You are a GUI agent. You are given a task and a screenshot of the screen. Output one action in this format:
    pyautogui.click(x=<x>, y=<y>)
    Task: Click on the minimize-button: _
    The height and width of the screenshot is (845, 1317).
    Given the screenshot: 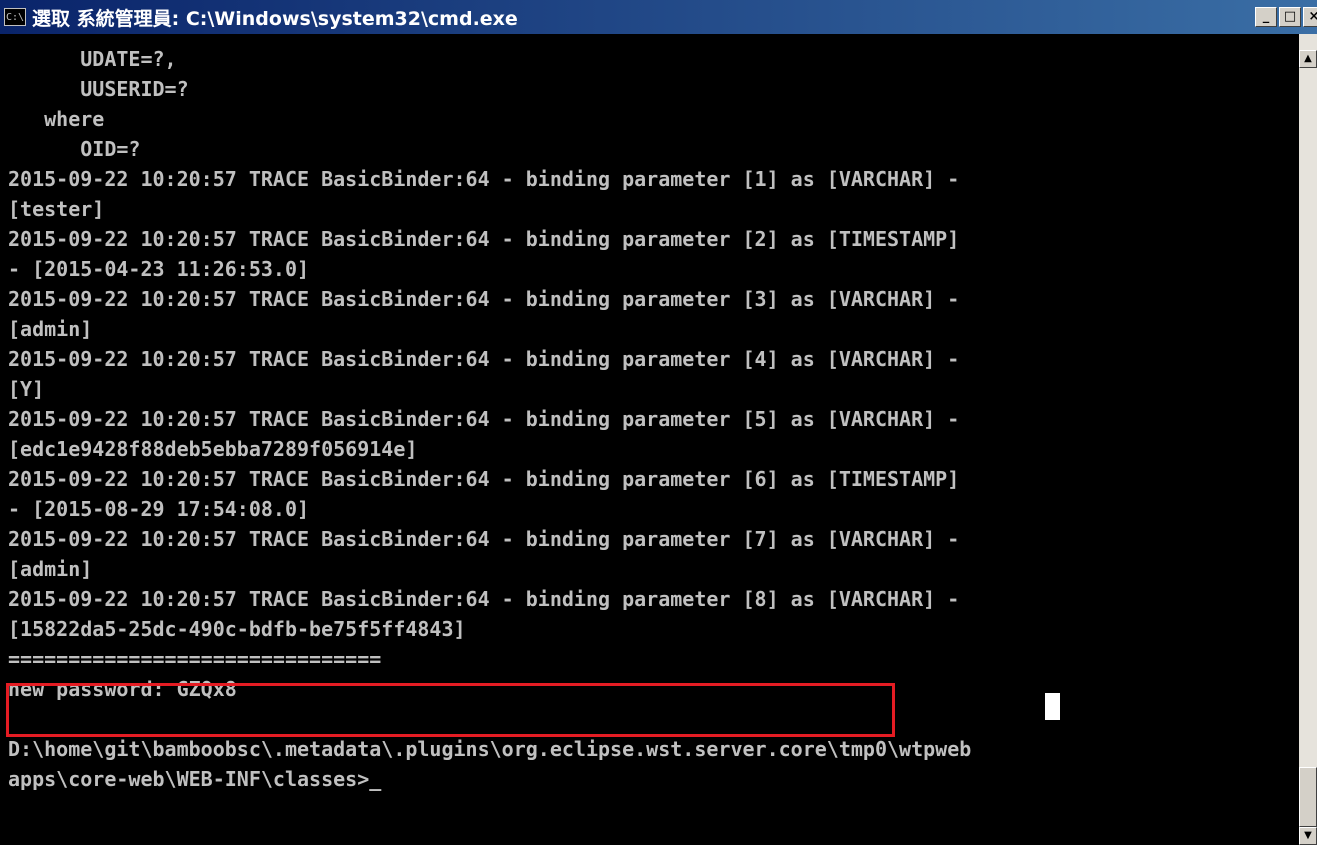 What is the action you would take?
    pyautogui.click(x=1266, y=17)
    